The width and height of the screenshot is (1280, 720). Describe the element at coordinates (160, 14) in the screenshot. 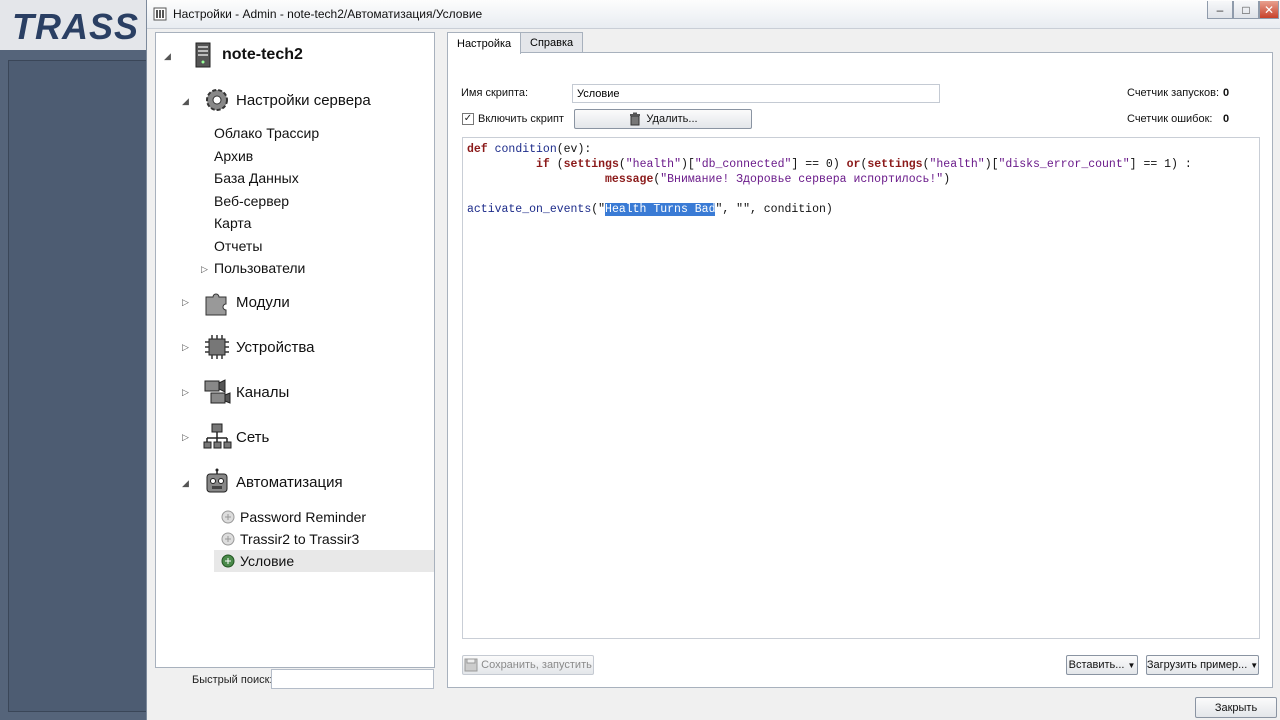

I see `window-app-icon` at that location.